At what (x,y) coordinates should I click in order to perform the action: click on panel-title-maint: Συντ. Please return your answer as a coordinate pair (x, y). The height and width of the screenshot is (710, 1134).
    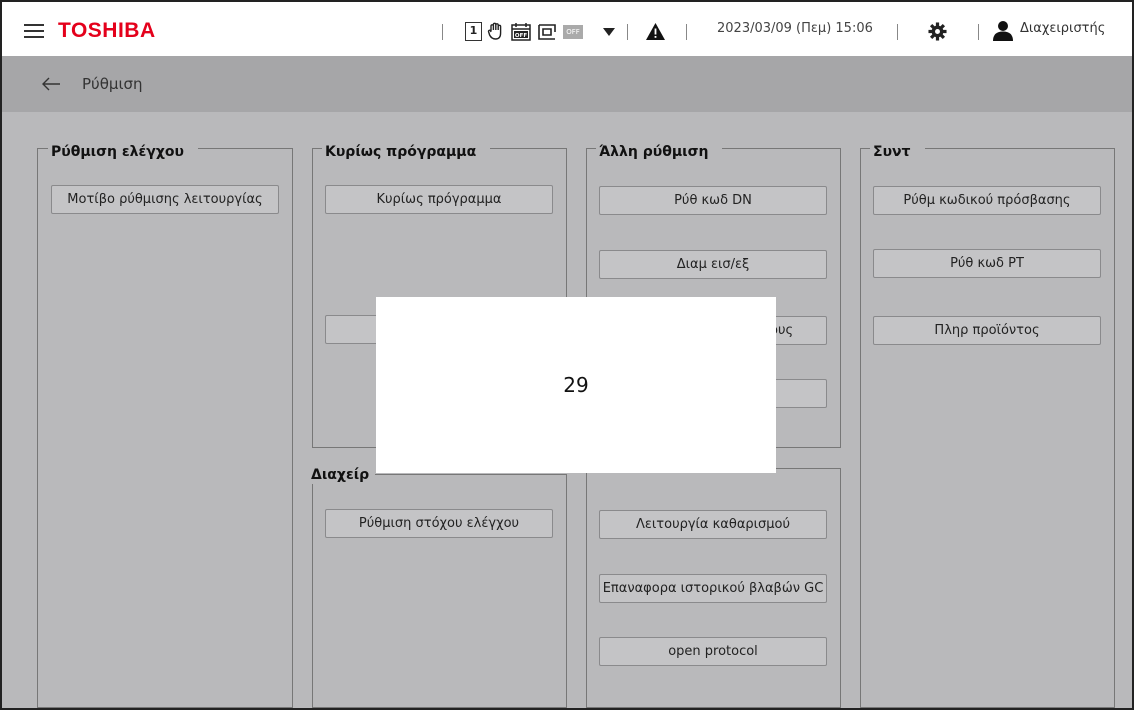
    Looking at the image, I should click on (897, 152).